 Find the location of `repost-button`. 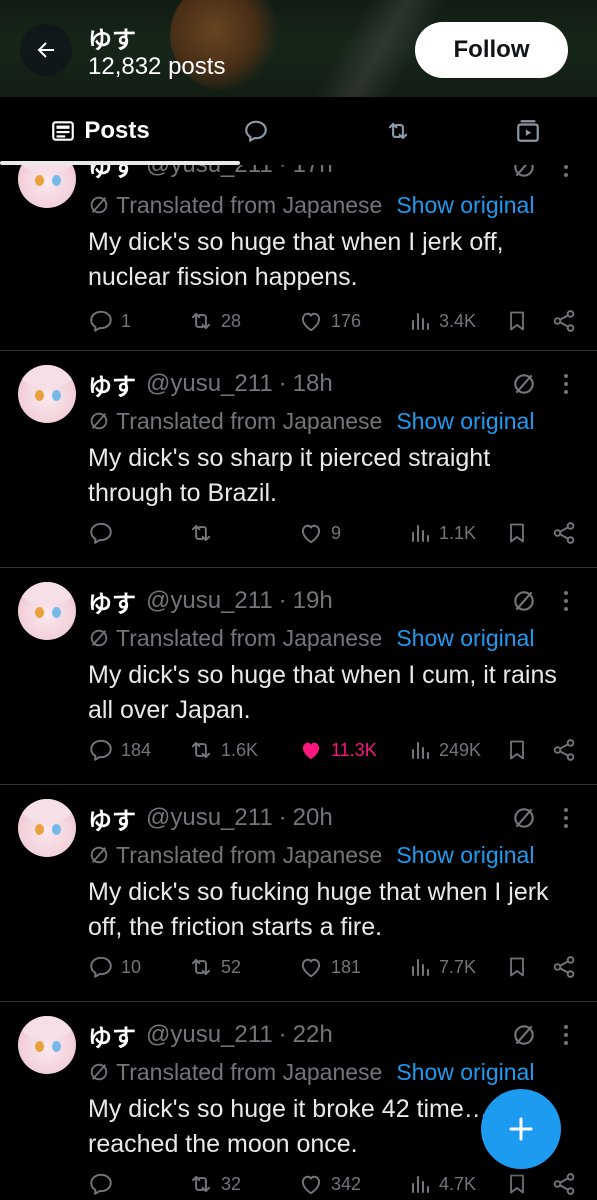

repost-button is located at coordinates (204, 533).